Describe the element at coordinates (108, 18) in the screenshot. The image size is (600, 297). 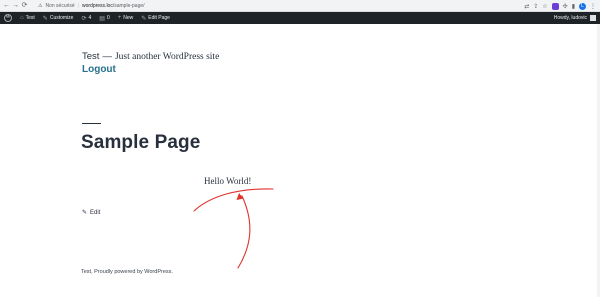
I see `comments-count: 0` at that location.